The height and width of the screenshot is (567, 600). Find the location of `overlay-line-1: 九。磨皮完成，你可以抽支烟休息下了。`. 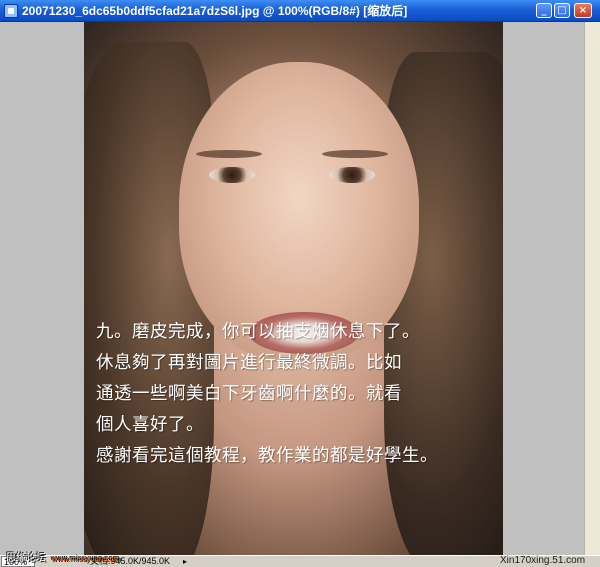

overlay-line-1: 九。磨皮完成，你可以抽支烟休息下了。 is located at coordinates (258, 332).